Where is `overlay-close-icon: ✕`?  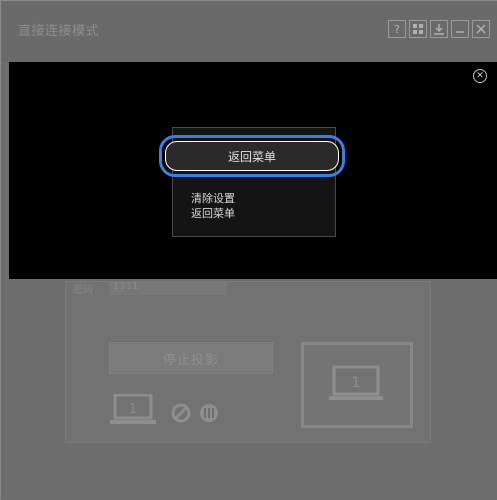
overlay-close-icon: ✕ is located at coordinates (480, 76).